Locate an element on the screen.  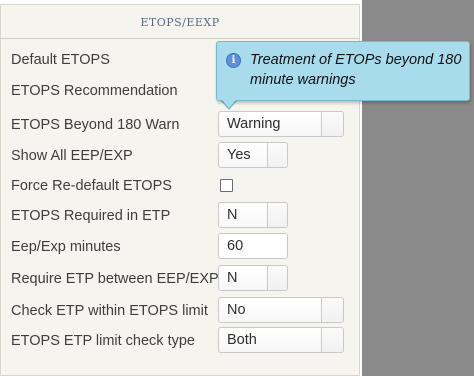
etops-etp-limit-check-type-value: Both is located at coordinates (242, 340).